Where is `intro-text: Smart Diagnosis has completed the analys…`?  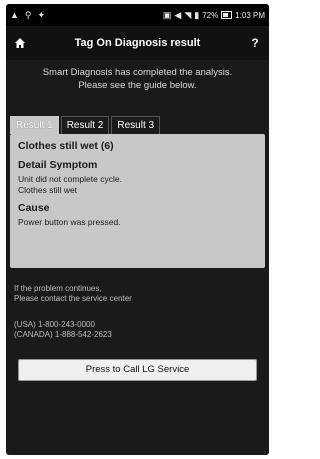
intro-text: Smart Diagnosis has completed the analys… is located at coordinates (137, 79).